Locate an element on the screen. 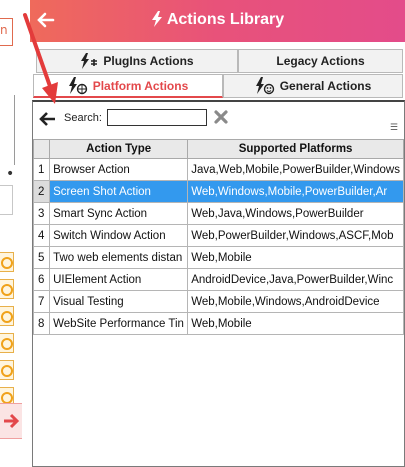 The height and width of the screenshot is (467, 405). table-row: 8 WebSite Performance Tin Web,Mobile is located at coordinates (218, 323).